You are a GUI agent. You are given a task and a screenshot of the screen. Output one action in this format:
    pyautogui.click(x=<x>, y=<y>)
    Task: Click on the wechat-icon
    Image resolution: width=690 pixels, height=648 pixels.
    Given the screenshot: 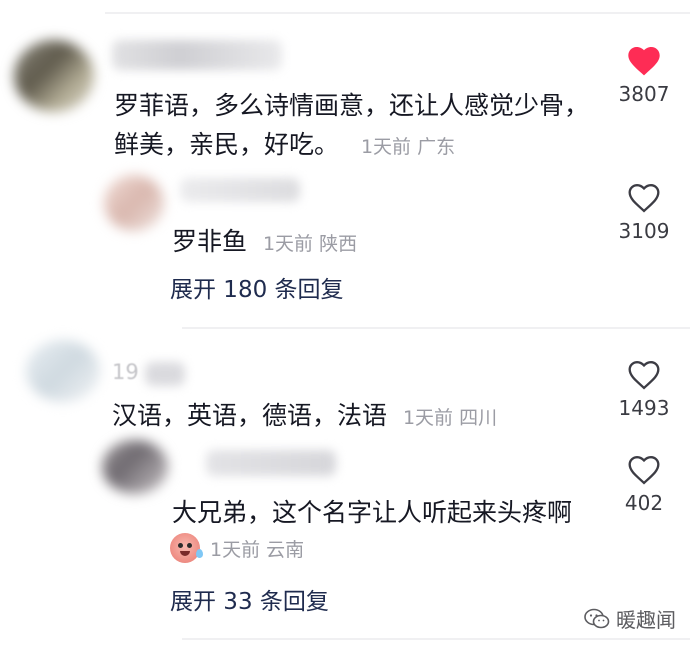 What is the action you would take?
    pyautogui.click(x=597, y=618)
    